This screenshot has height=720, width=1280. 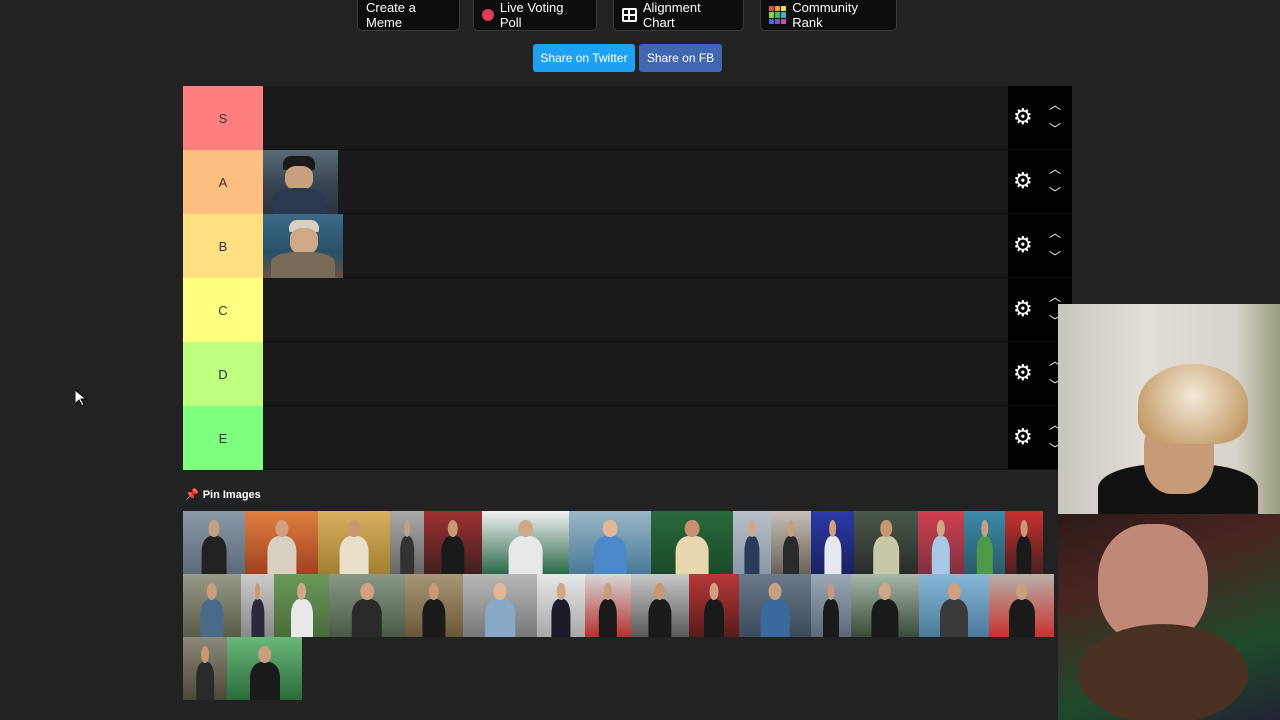 I want to click on fur-hat, so click(x=1193, y=404).